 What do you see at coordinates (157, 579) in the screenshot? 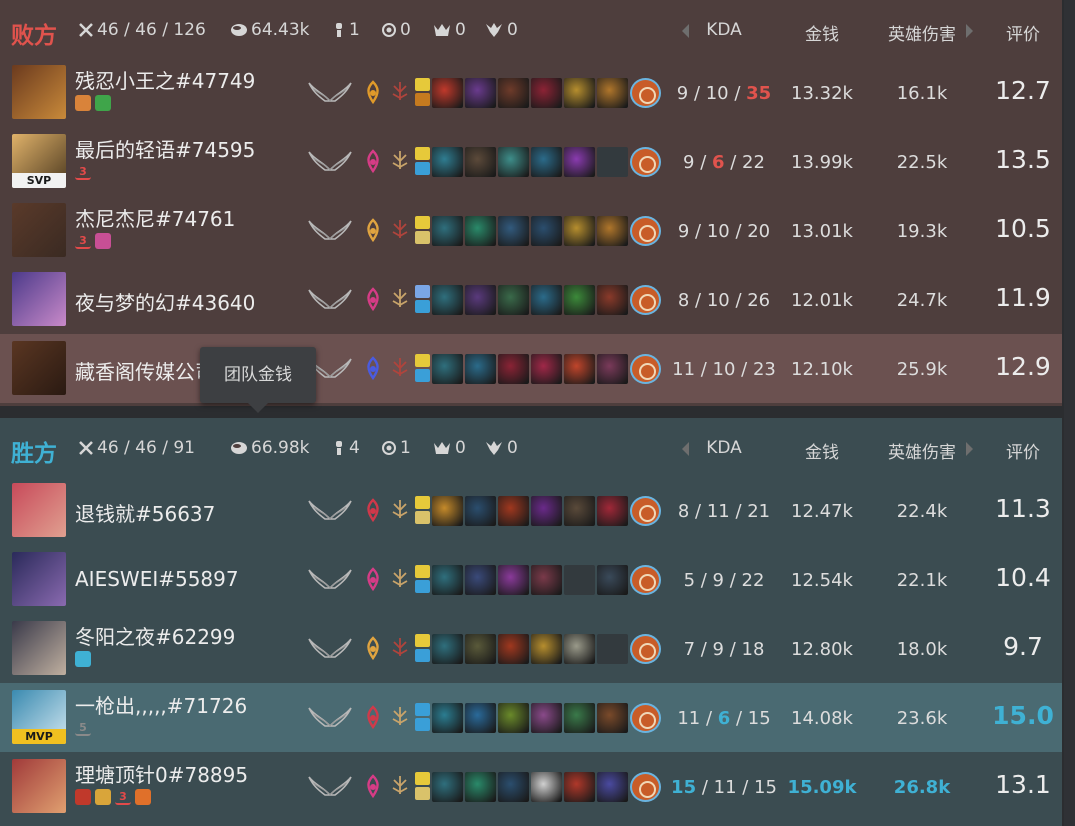
I see `player-name: AIESWEI#55897` at bounding box center [157, 579].